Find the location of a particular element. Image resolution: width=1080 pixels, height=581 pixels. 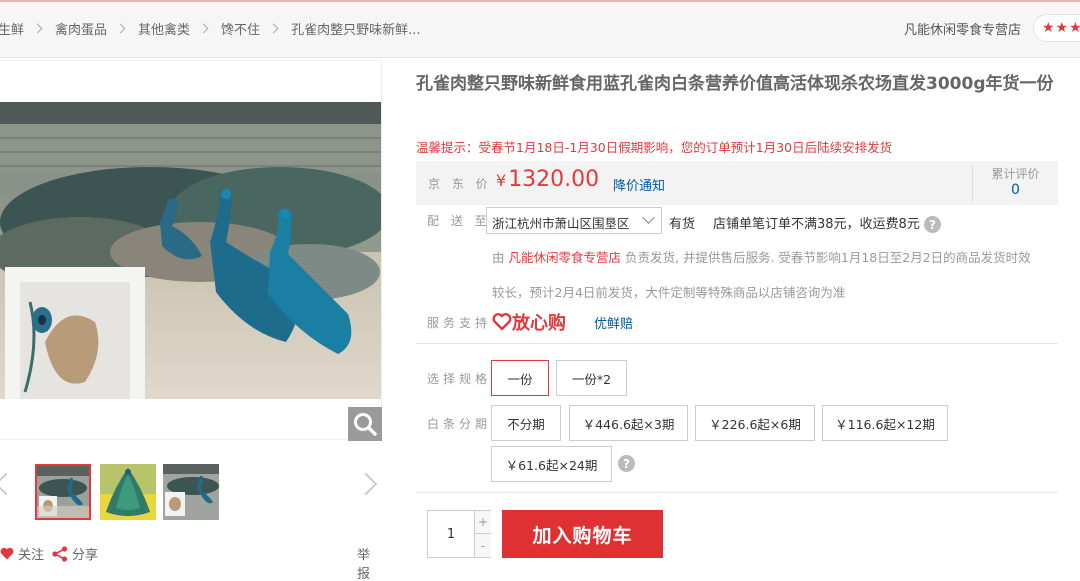

region-selector: 浙江杭州市萧山区围垦区 is located at coordinates (574, 220).